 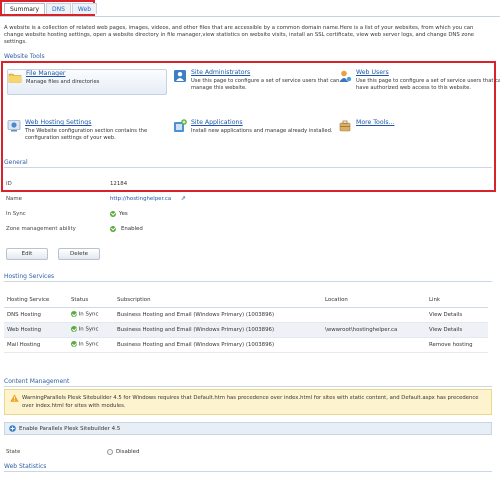 I want to click on content-management-title: Content Management, so click(x=37, y=381).